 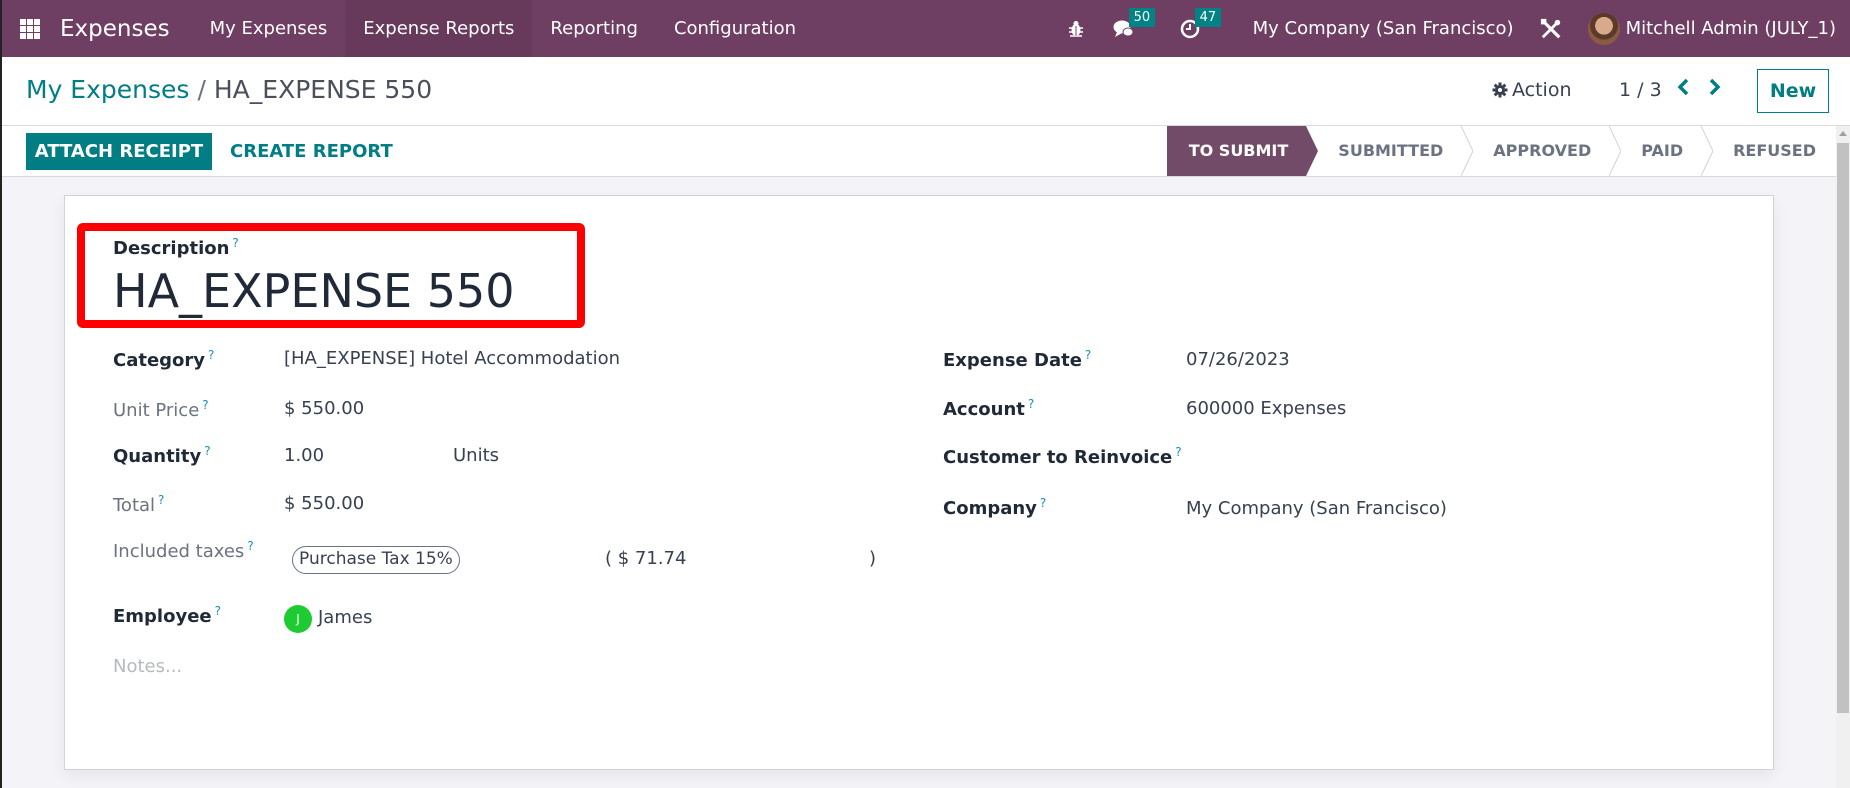 I want to click on scrollbar, so click(x=1843, y=457).